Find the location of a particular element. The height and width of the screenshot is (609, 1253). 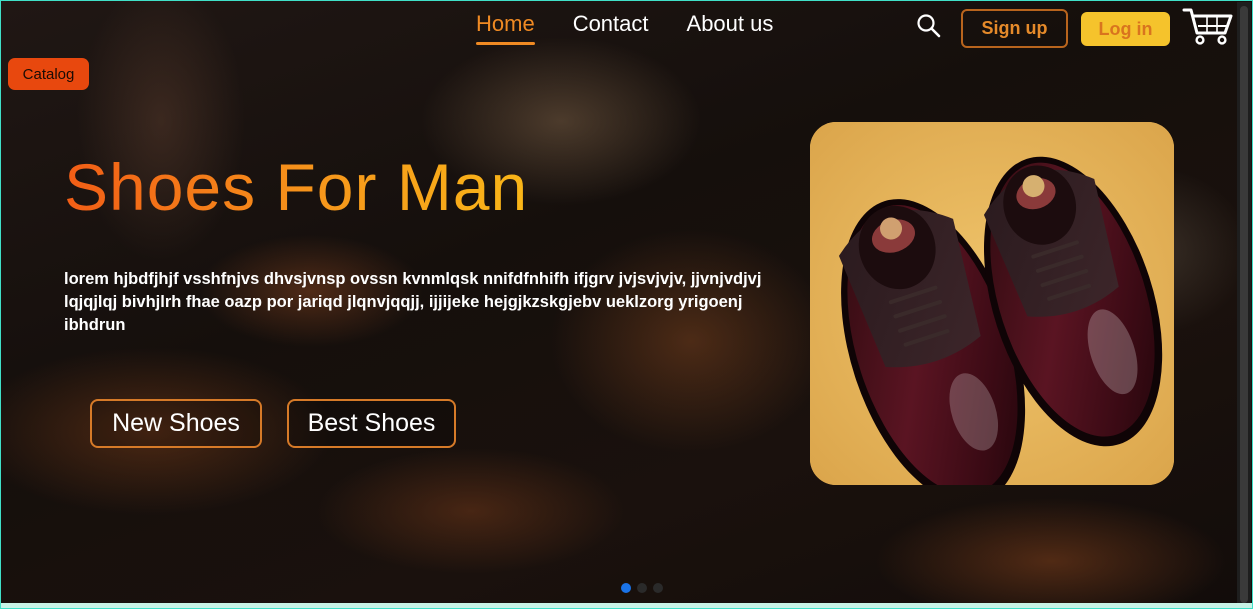

scrollbar is located at coordinates (1244, 304).